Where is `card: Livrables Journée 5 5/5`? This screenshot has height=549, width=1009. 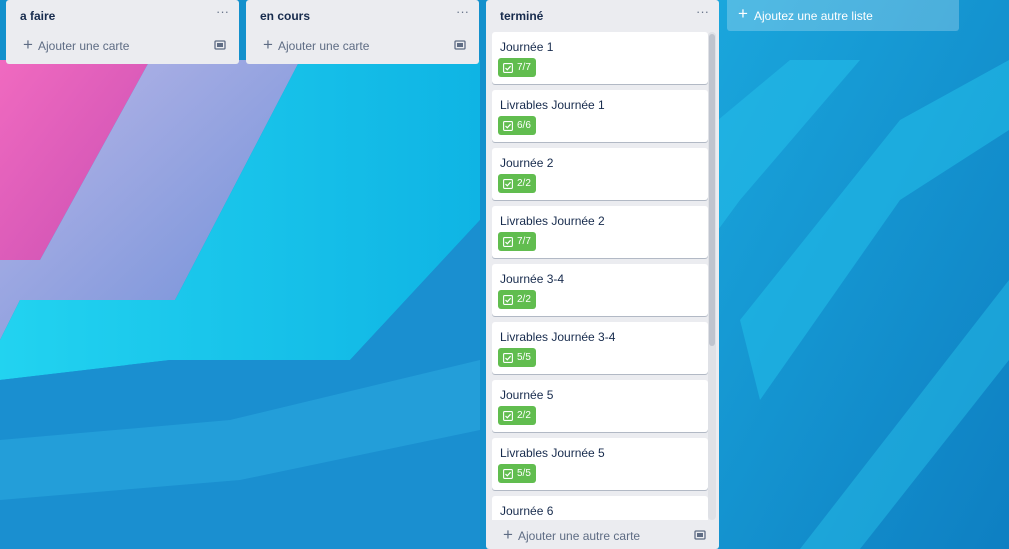 card: Livrables Journée 5 5/5 is located at coordinates (600, 464).